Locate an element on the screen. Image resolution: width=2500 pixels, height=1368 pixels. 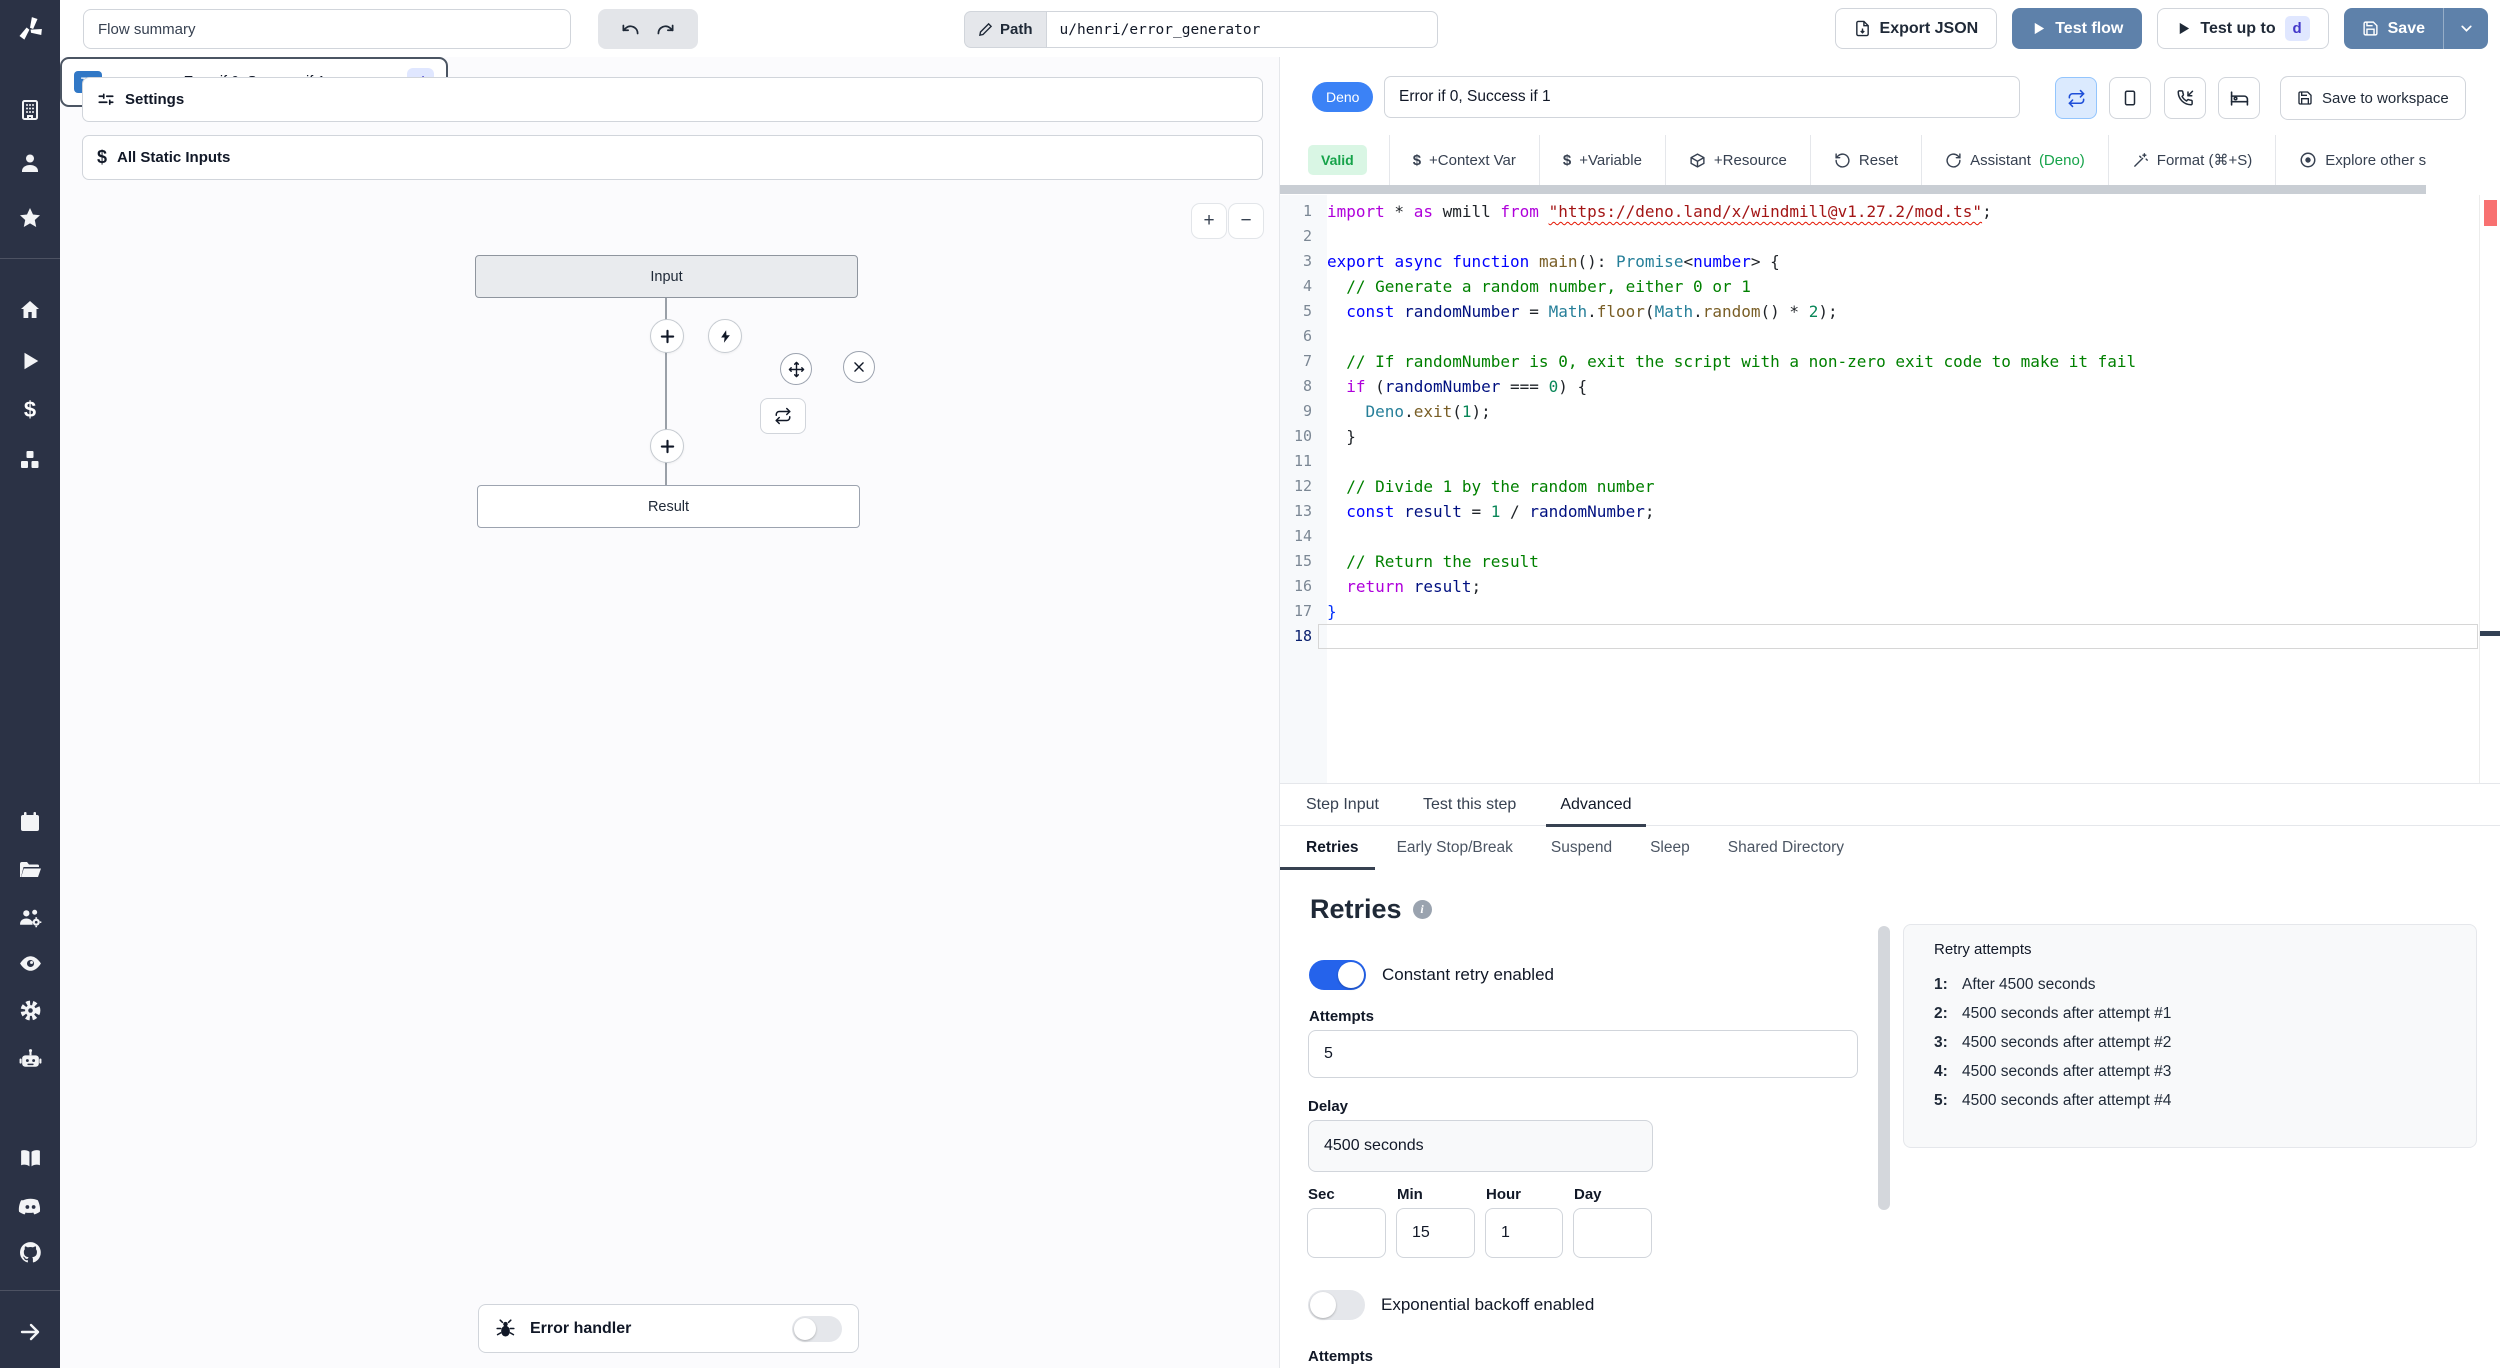
test-flow-button: Test flow is located at coordinates (2077, 28).